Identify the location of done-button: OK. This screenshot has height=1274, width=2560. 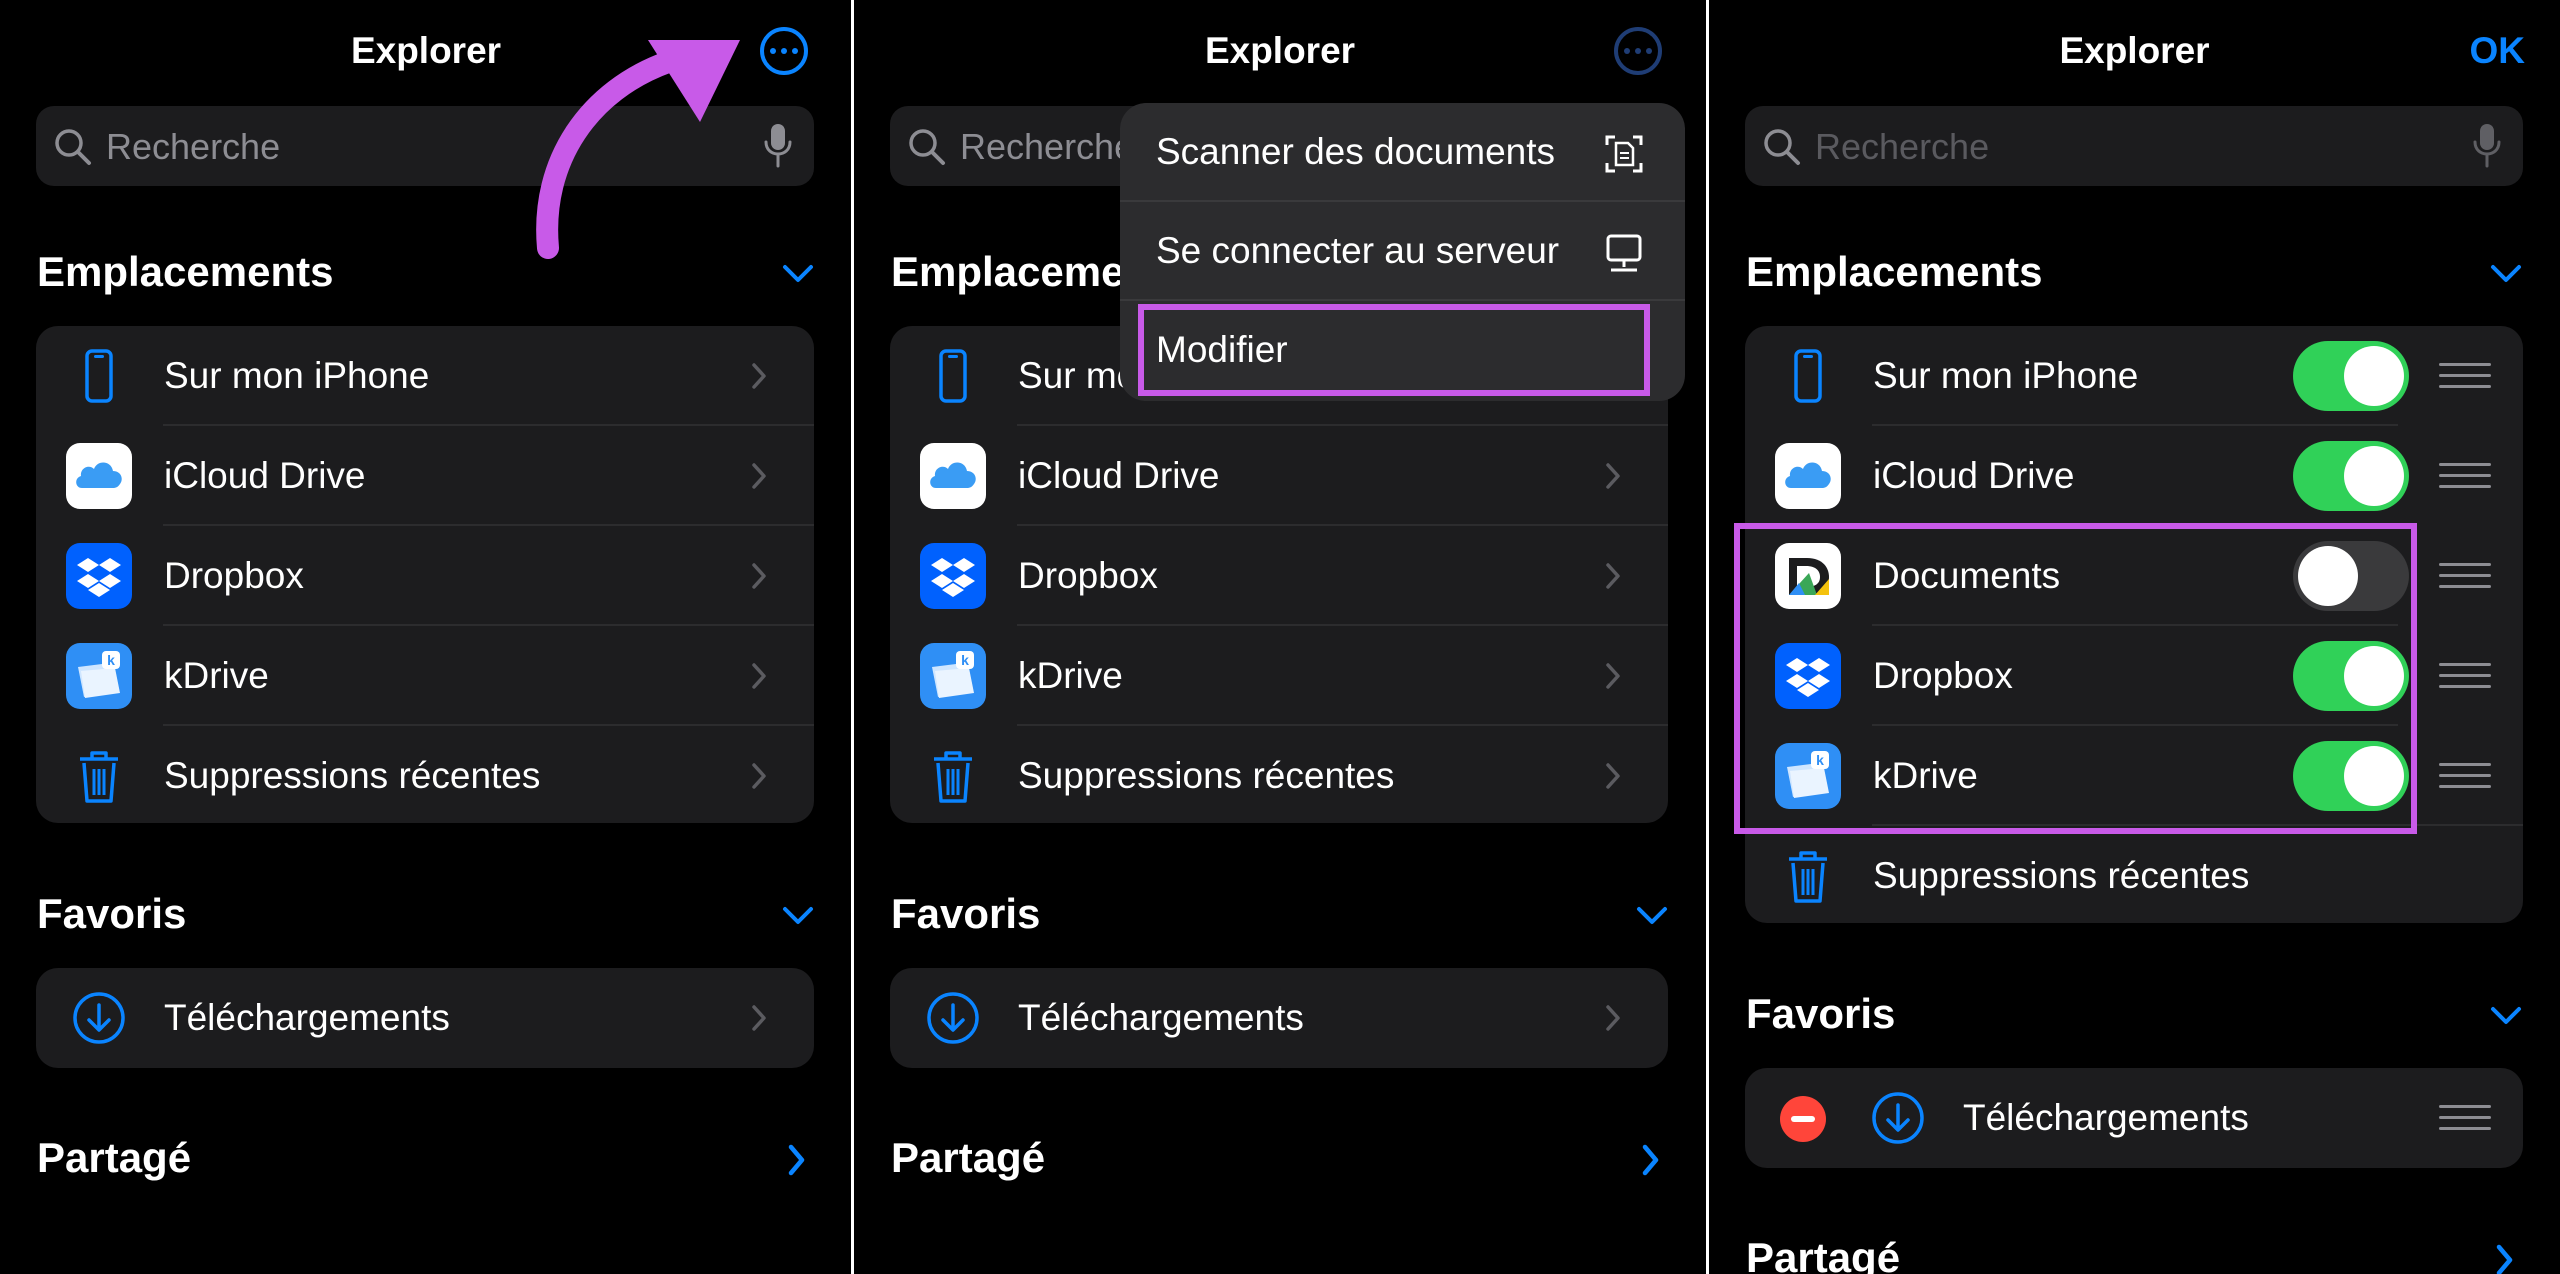
(2498, 51).